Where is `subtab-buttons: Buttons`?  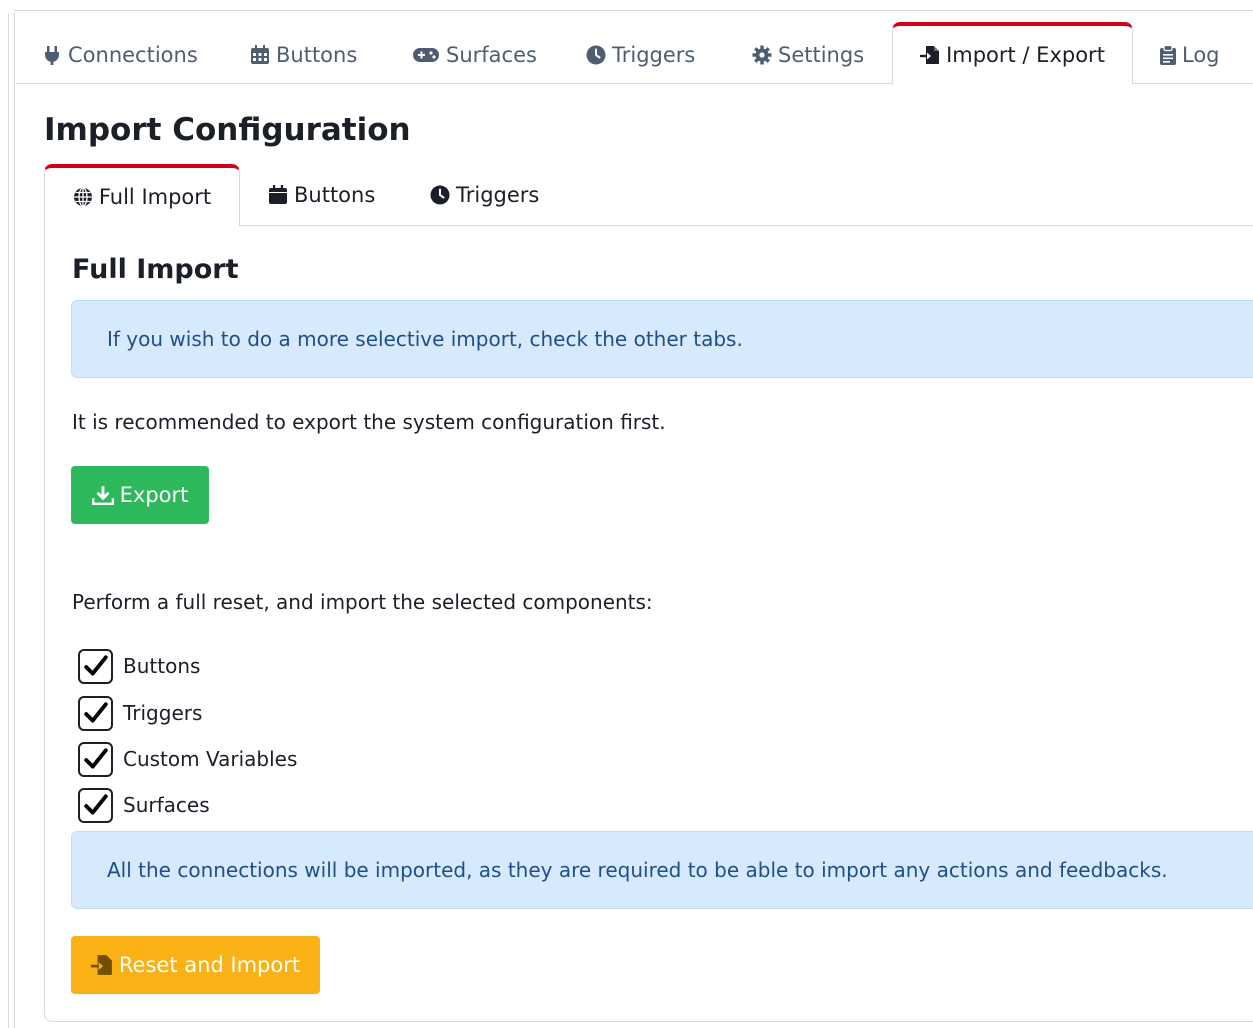
subtab-buttons: Buttons is located at coordinates (321, 195).